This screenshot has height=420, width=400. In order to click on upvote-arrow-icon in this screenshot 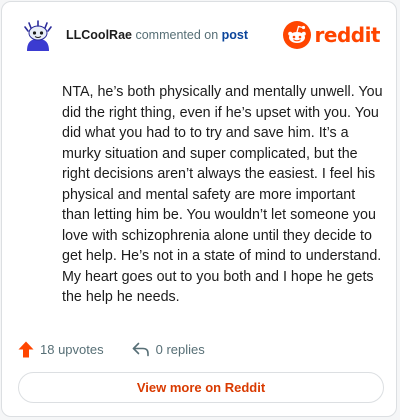, I will do `click(26, 349)`.